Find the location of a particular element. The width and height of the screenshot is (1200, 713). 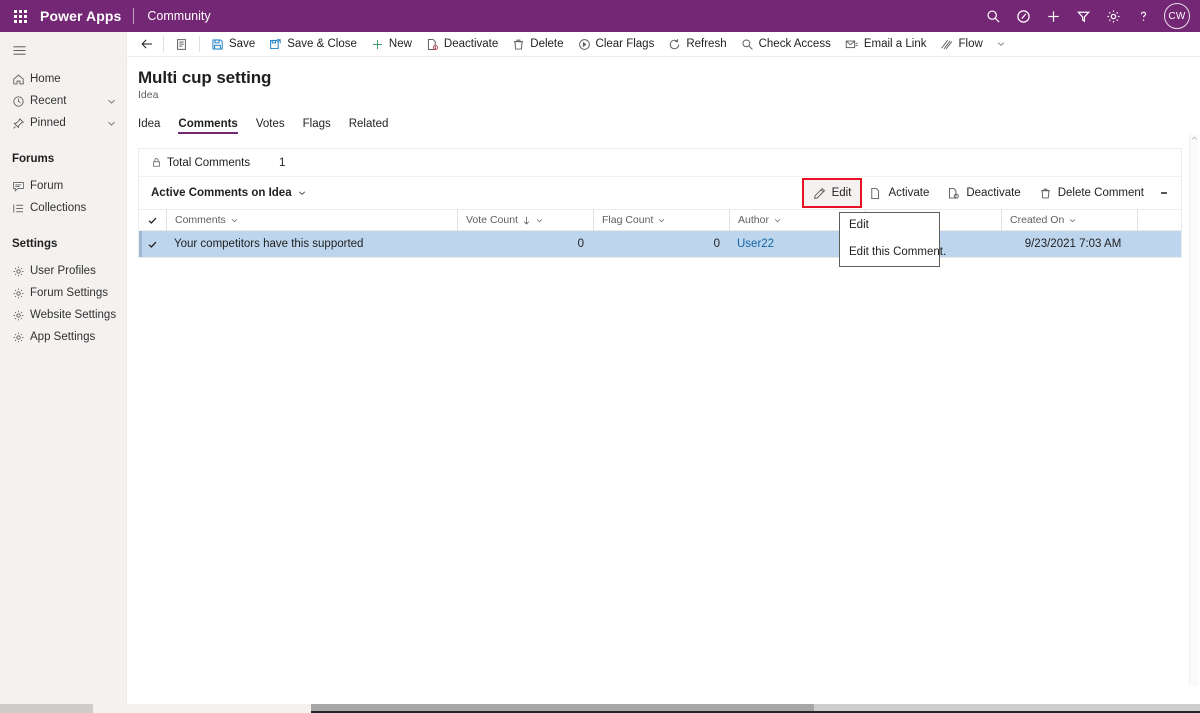

new-button: New is located at coordinates (391, 44).